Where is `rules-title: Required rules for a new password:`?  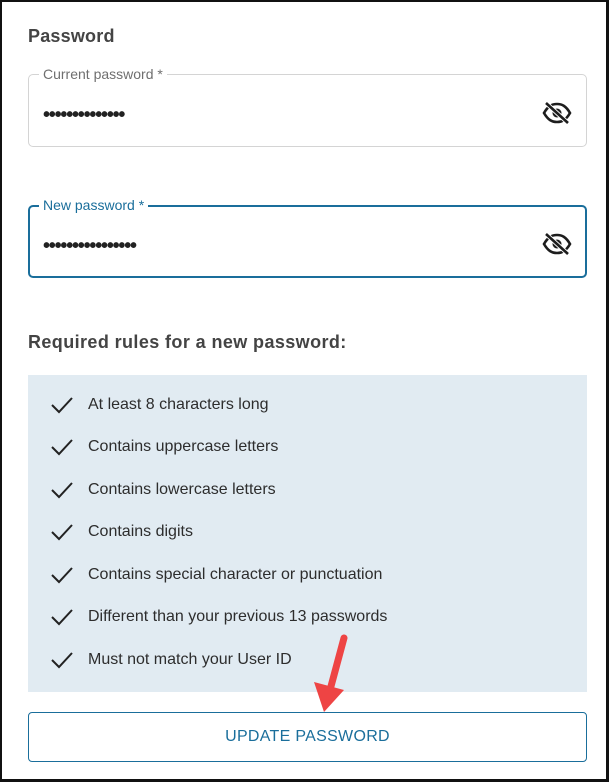
rules-title: Required rules for a new password: is located at coordinates (187, 342).